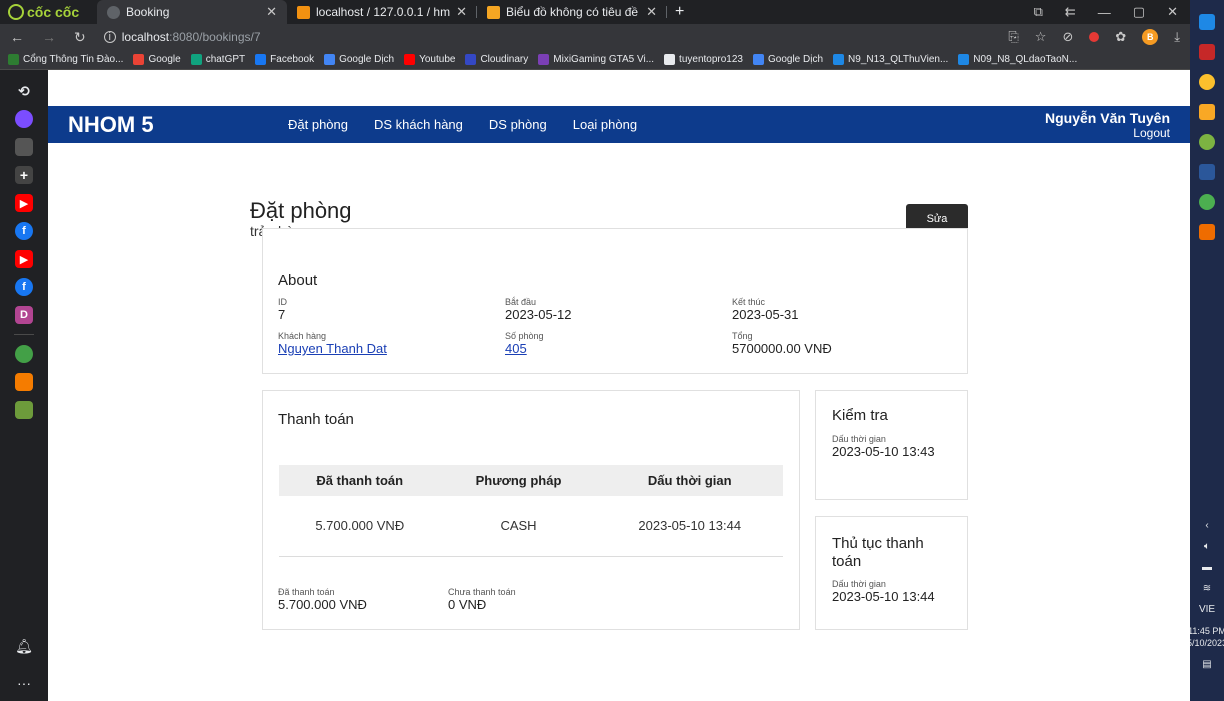 Image resolution: width=1224 pixels, height=701 pixels. I want to click on bookmark-label: tuyentopro123, so click(711, 59).